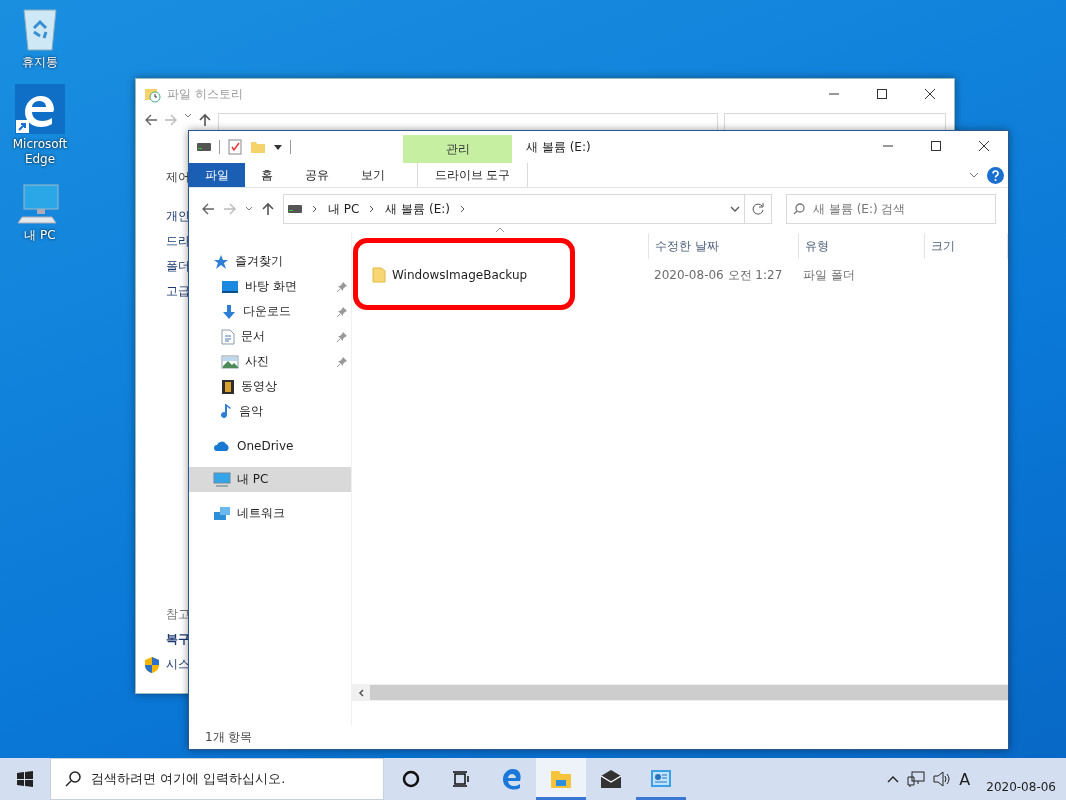  What do you see at coordinates (205, 94) in the screenshot?
I see `window-title: 파일 히스토리` at bounding box center [205, 94].